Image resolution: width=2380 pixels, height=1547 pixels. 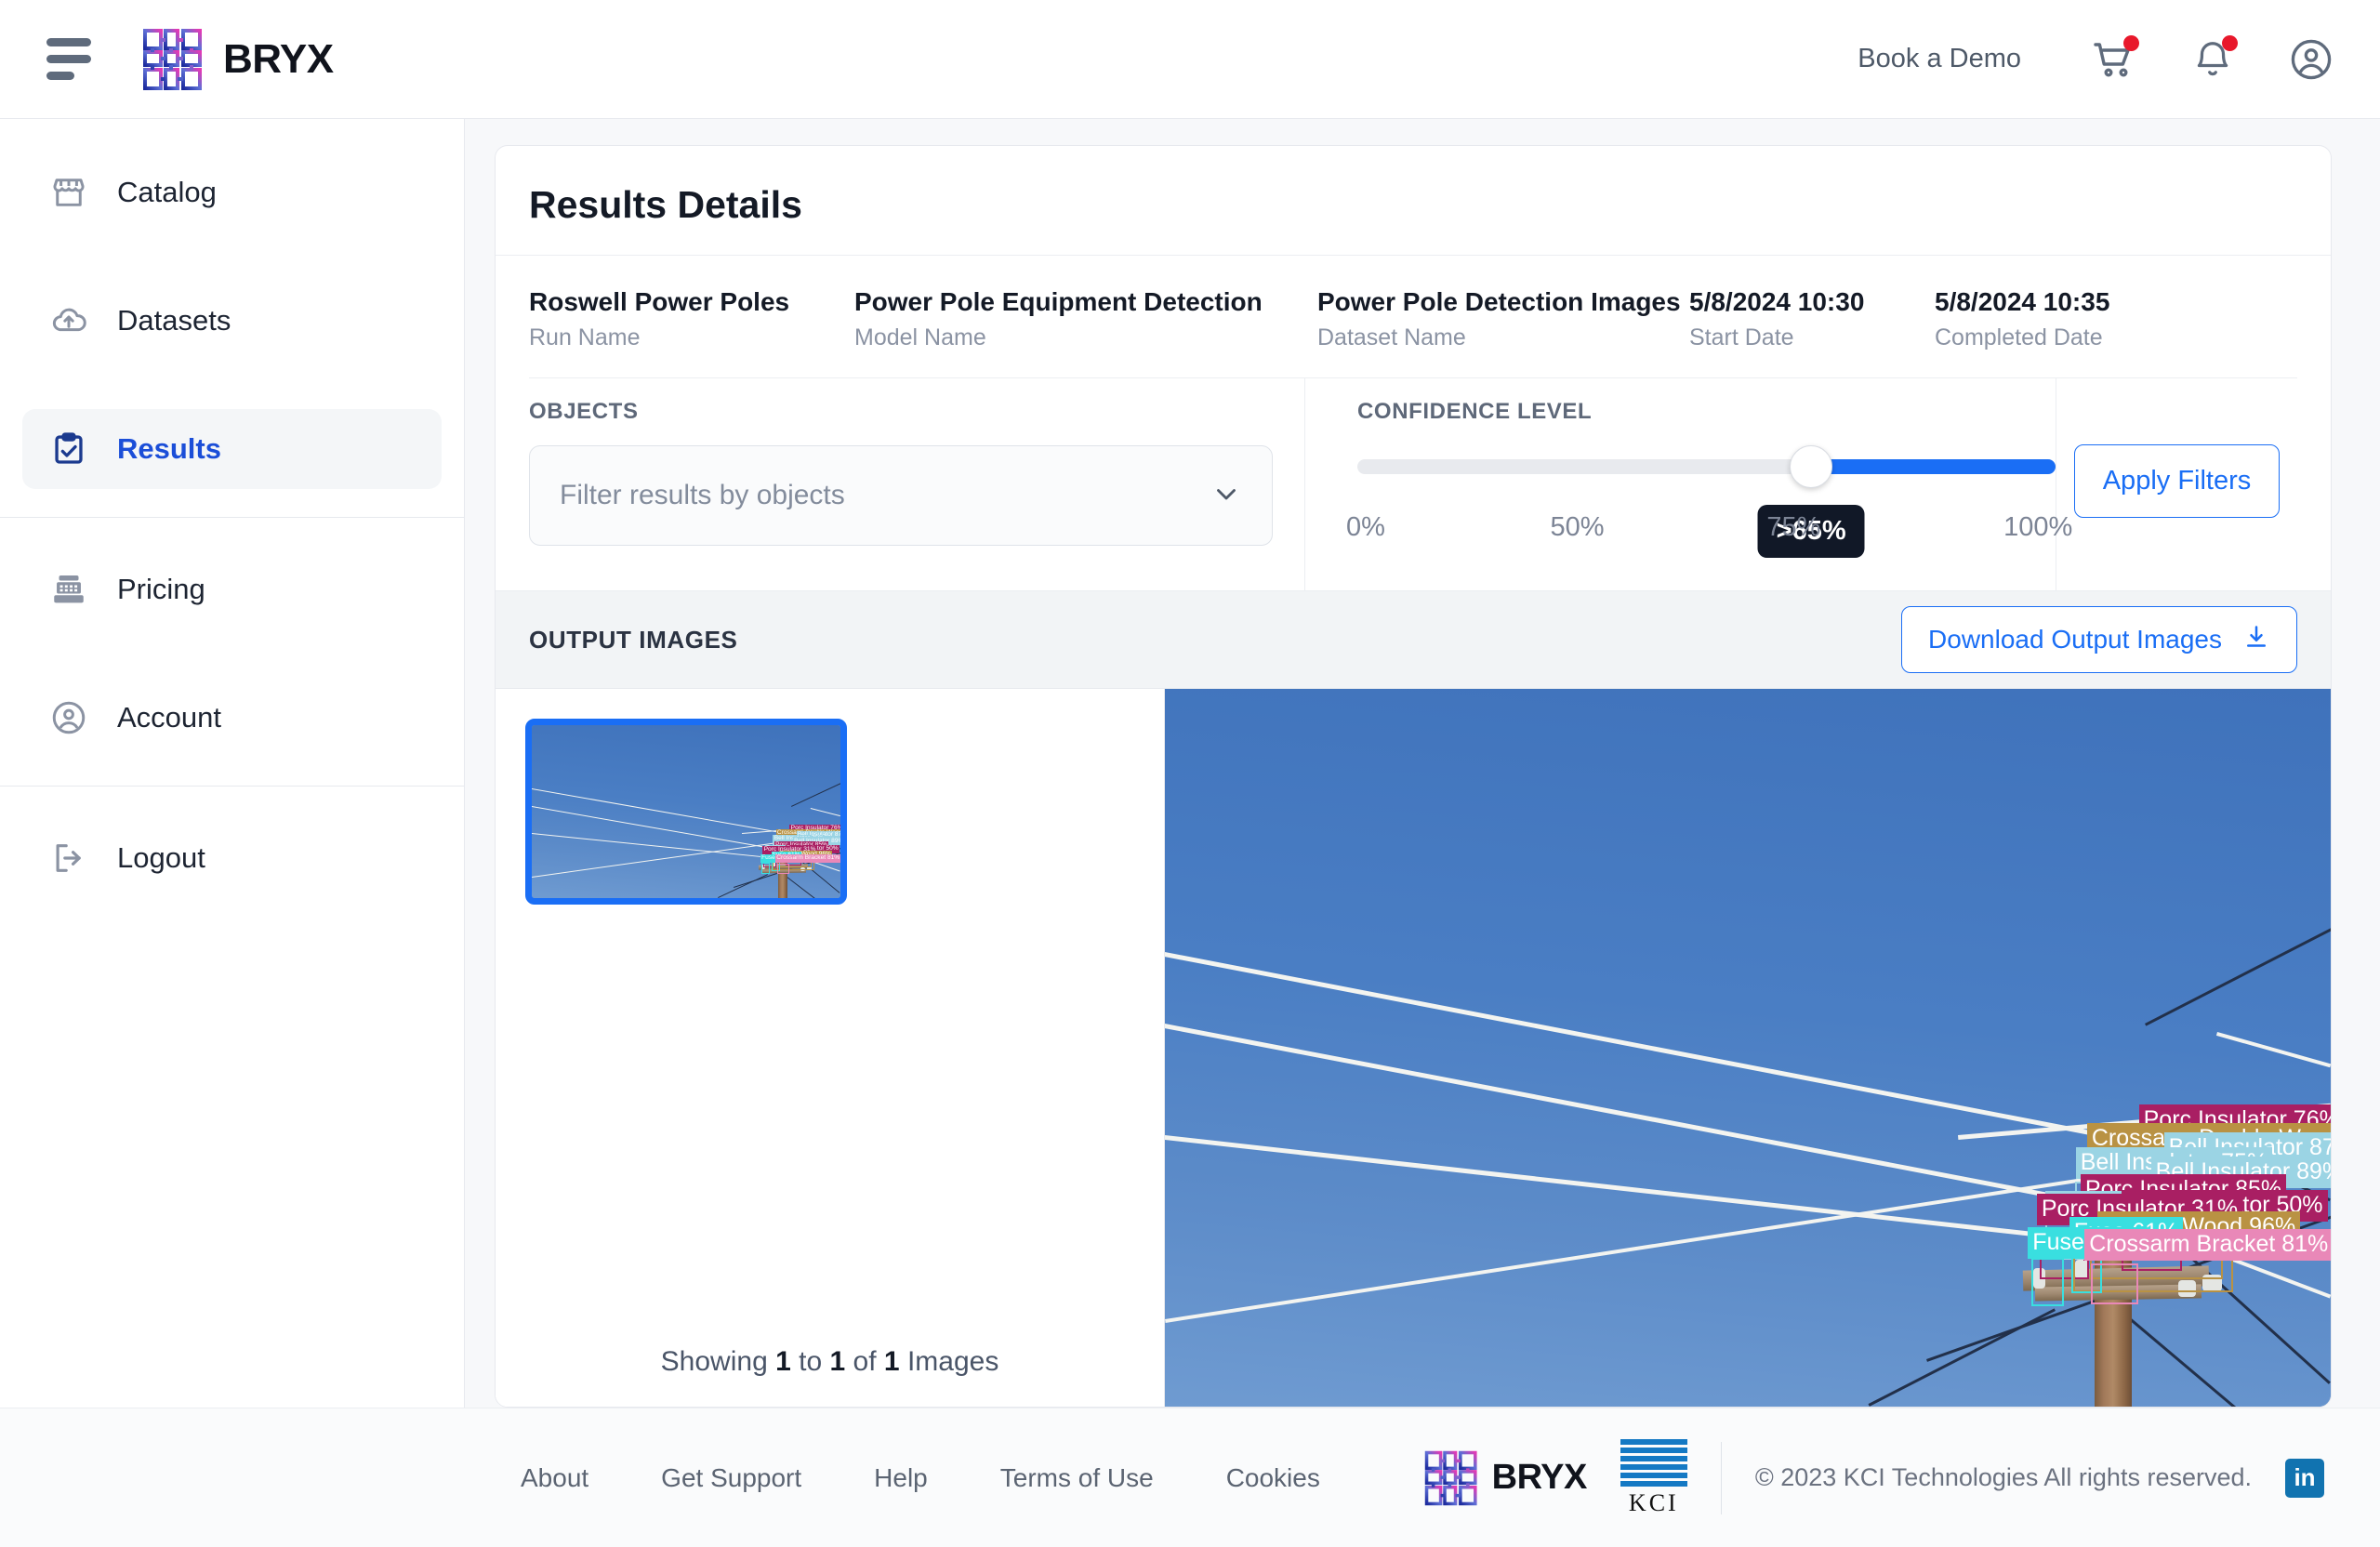 I want to click on meta-value: 5/8/2024 10:35, so click(x=2022, y=301).